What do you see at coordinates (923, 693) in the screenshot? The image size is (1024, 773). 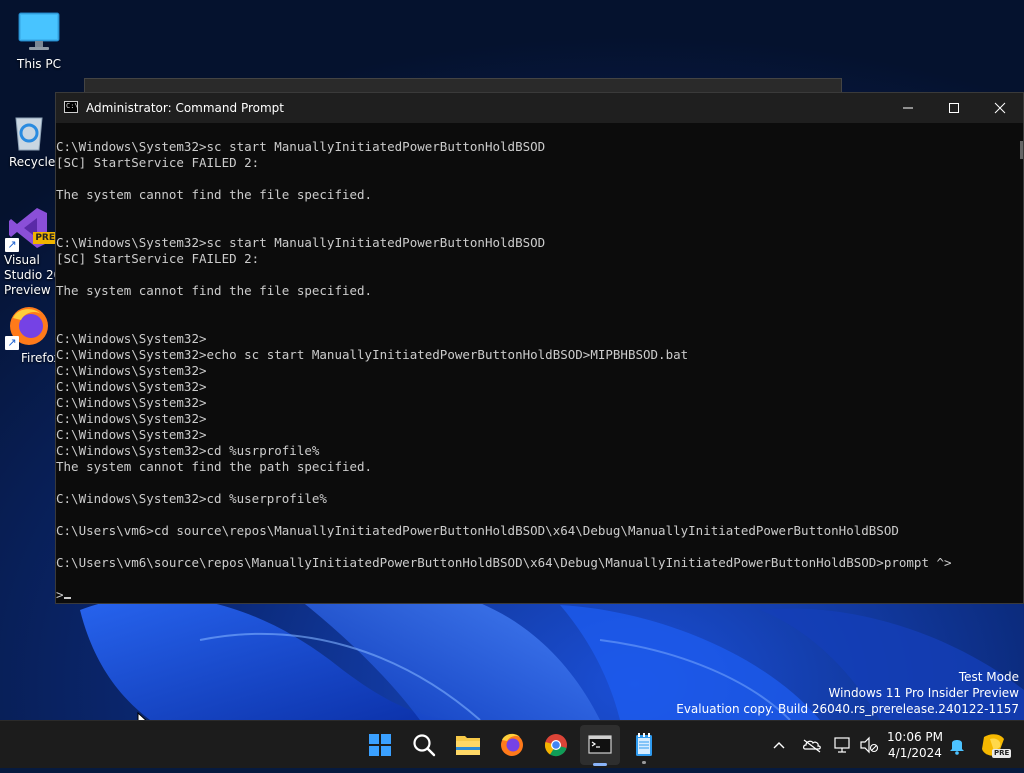 I see `watermark-line: Windows 11 Pro Insider Preview` at bounding box center [923, 693].